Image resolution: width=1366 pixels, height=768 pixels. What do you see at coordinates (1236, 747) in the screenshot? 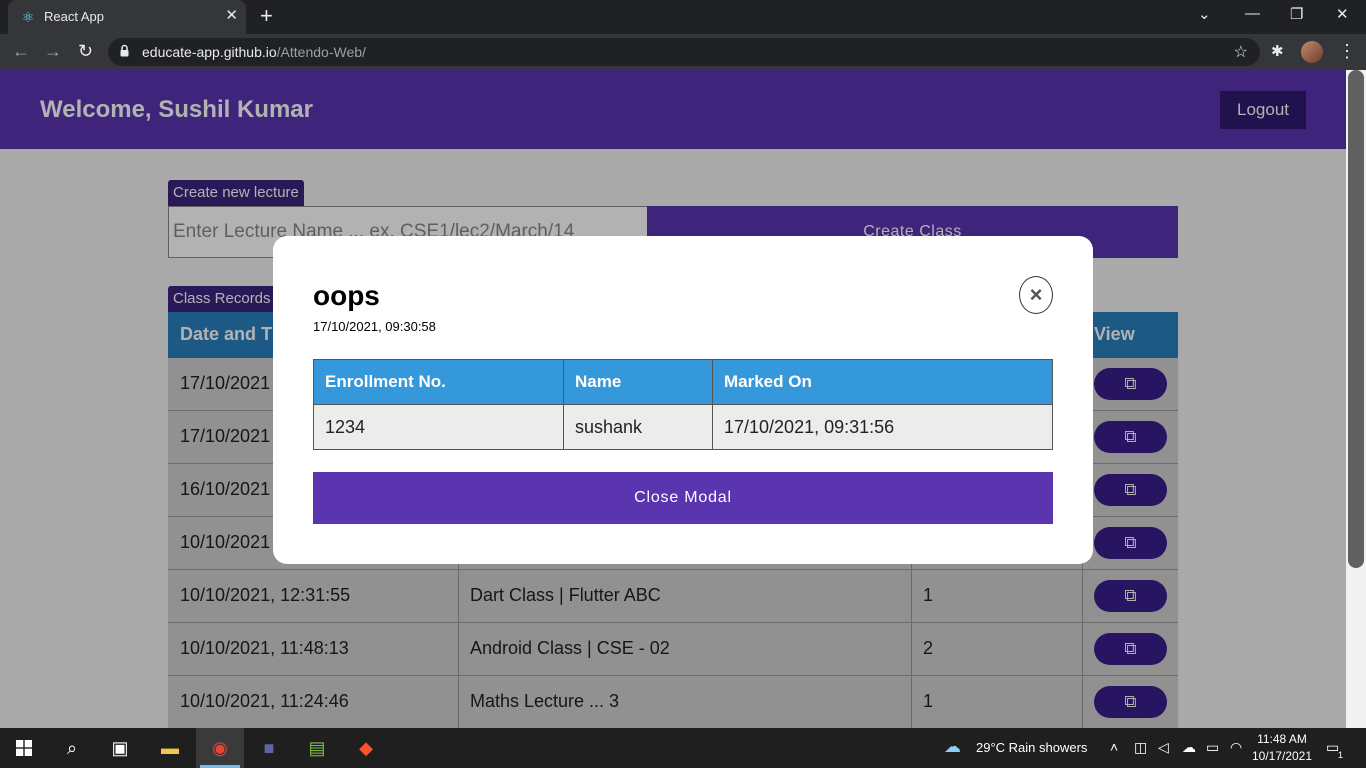
I see `wifi-icon: ◠` at bounding box center [1236, 747].